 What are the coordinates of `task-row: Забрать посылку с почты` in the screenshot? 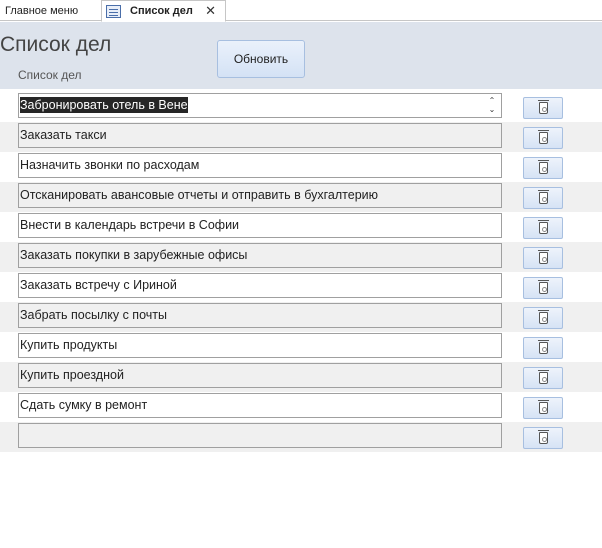 It's located at (301, 317).